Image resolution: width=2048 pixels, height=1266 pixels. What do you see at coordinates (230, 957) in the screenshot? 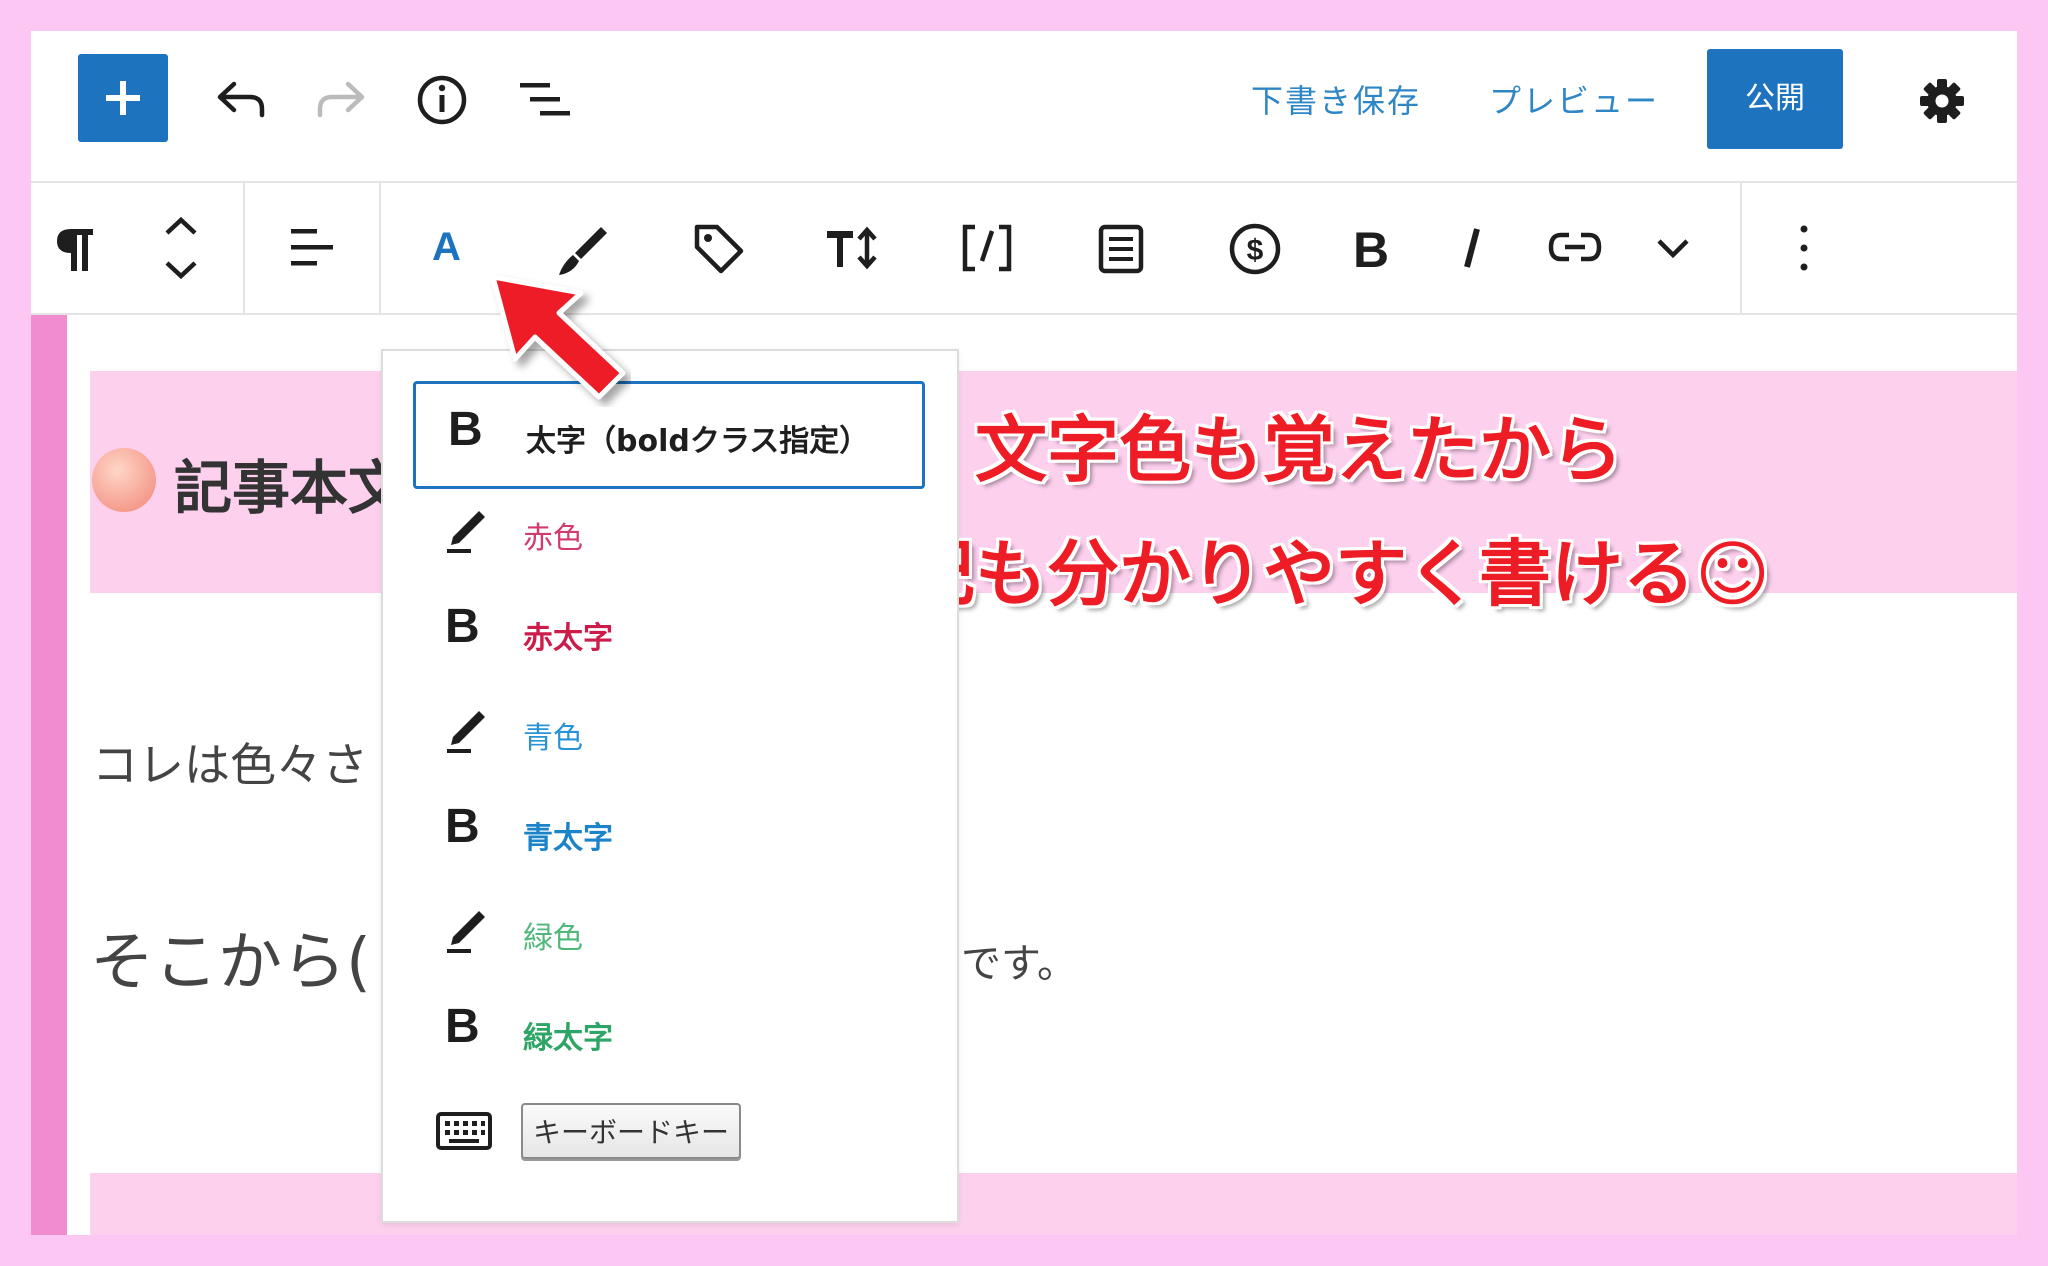
I see `paragraph-2: そこから(` at bounding box center [230, 957].